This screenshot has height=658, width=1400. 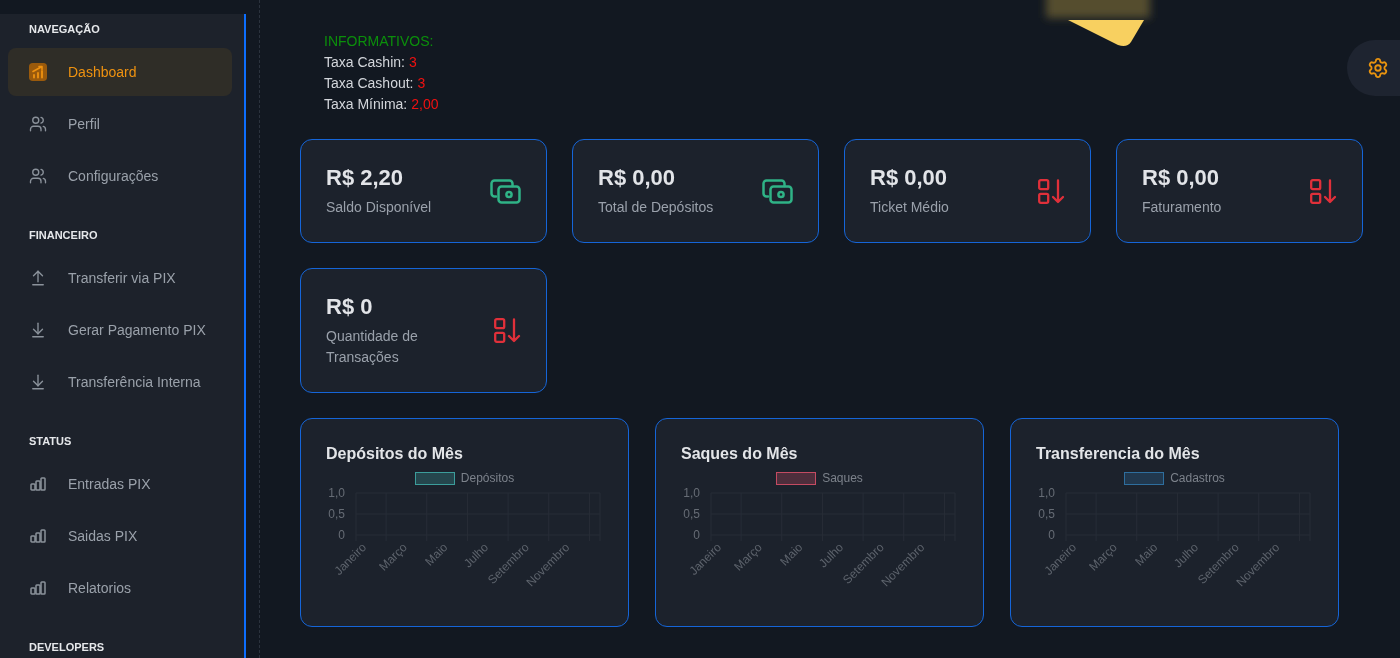 I want to click on section-heading: FINANCEIRO, so click(x=63, y=235).